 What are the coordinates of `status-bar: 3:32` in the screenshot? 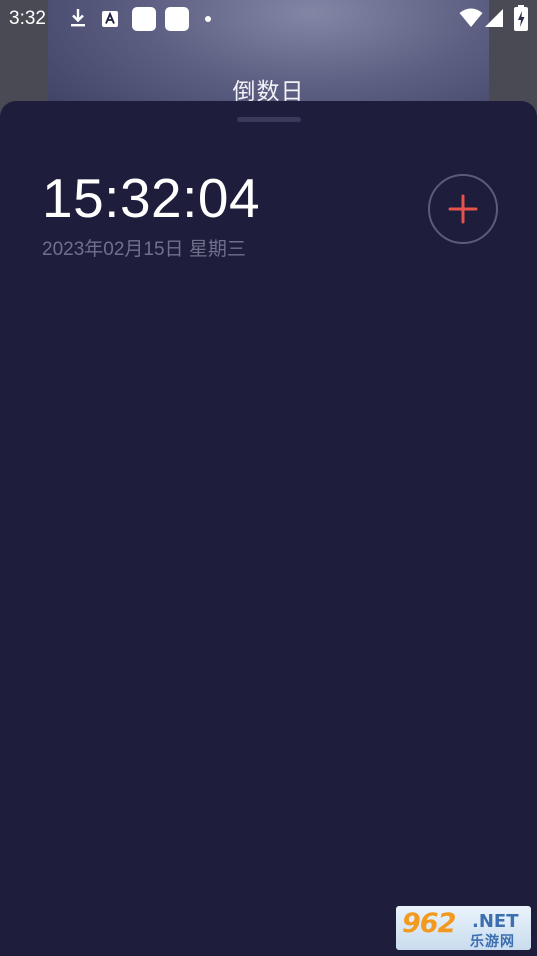 It's located at (268, 19).